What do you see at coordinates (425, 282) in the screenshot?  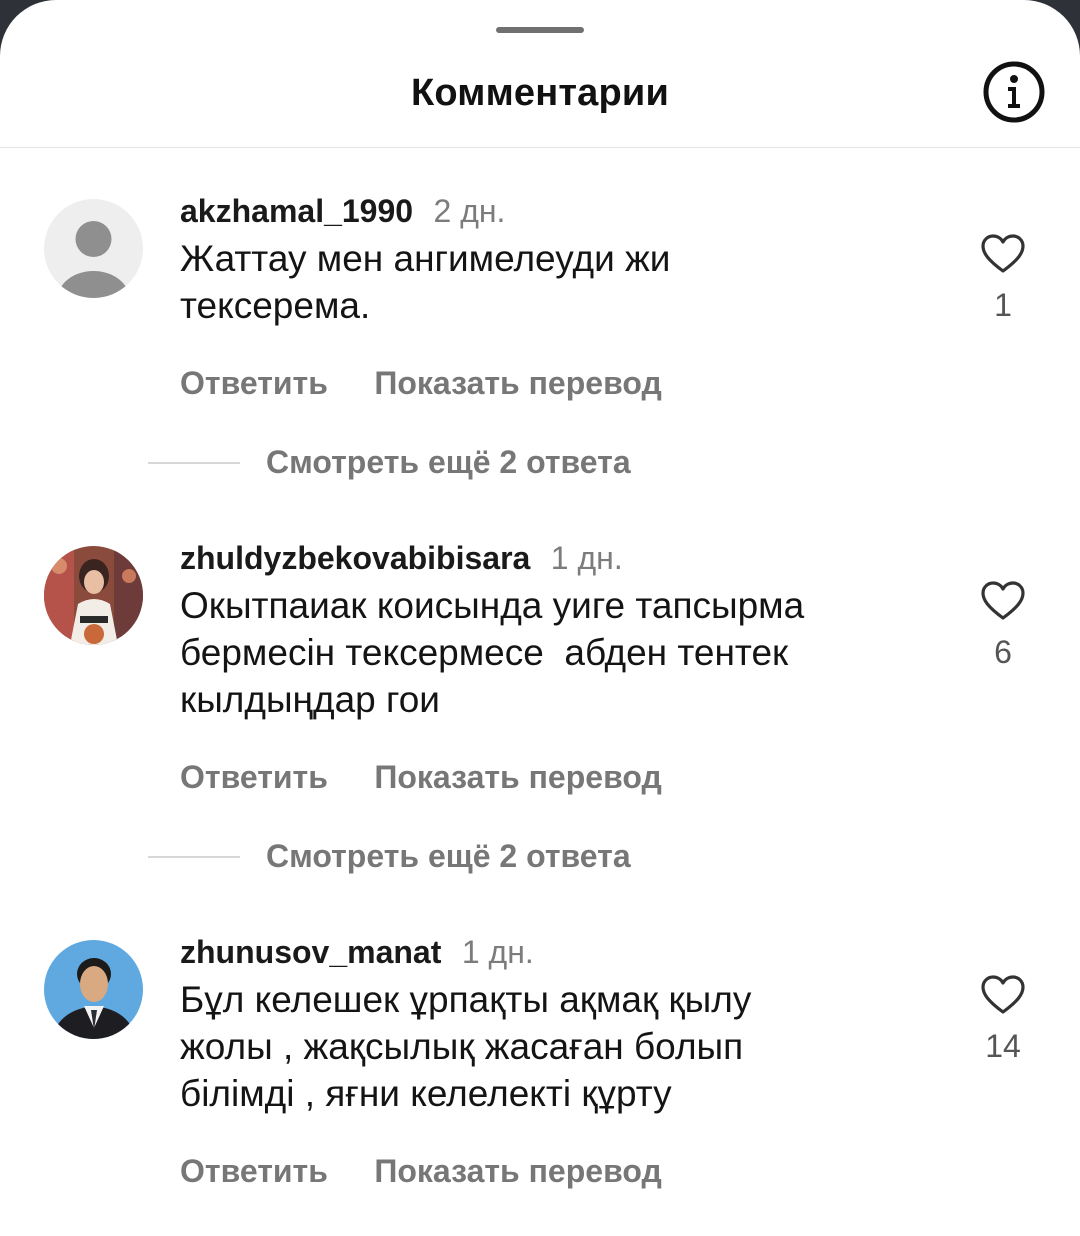 I see `comment-text: Жаттау мен ангимелеуди жи тексерема.` at bounding box center [425, 282].